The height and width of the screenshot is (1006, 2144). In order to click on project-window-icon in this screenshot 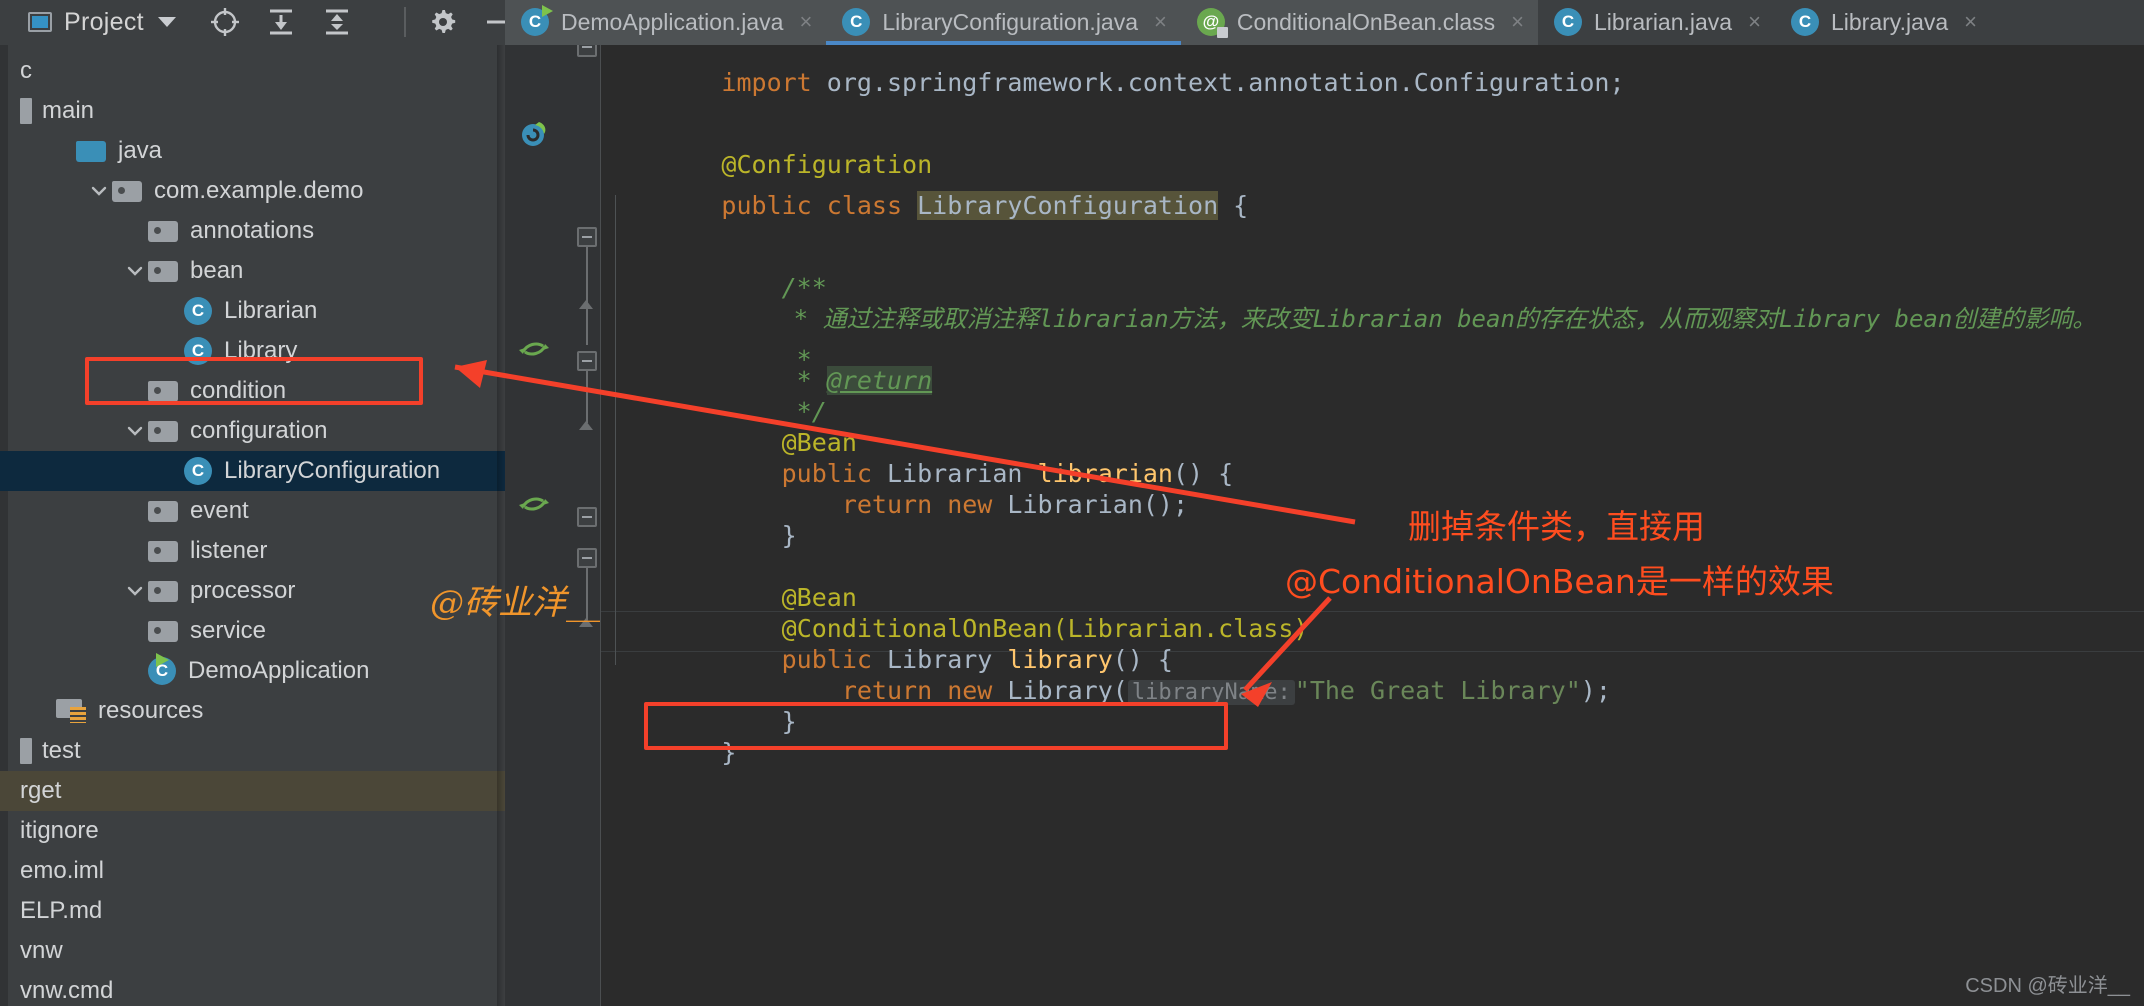, I will do `click(40, 22)`.